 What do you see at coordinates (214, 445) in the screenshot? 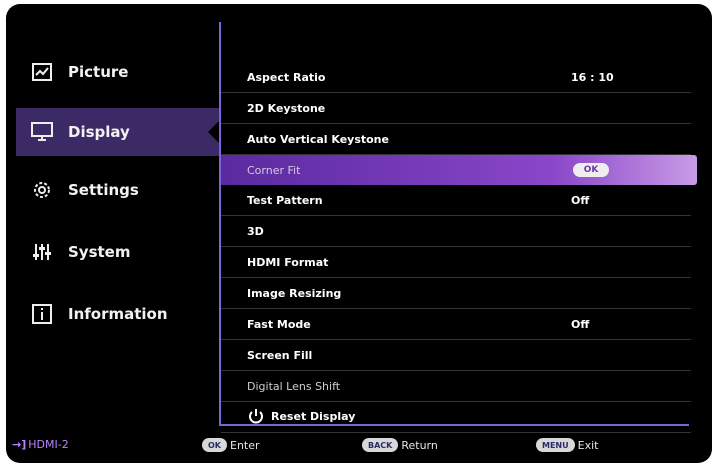
I see `ok-key-icon: OK` at bounding box center [214, 445].